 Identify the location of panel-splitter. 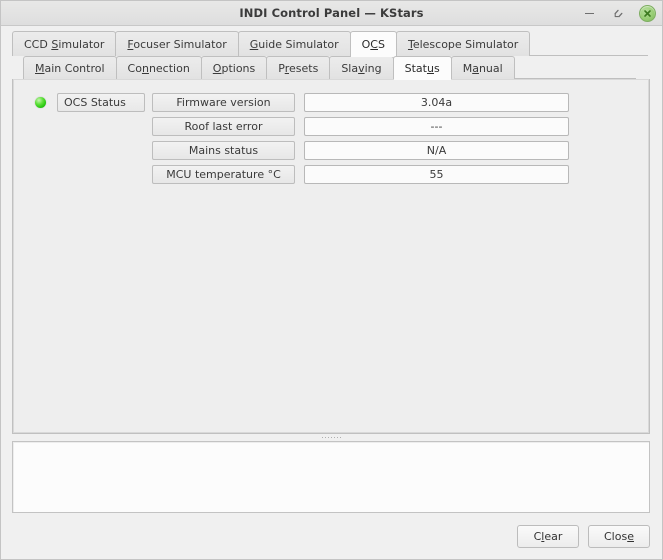
(331, 437).